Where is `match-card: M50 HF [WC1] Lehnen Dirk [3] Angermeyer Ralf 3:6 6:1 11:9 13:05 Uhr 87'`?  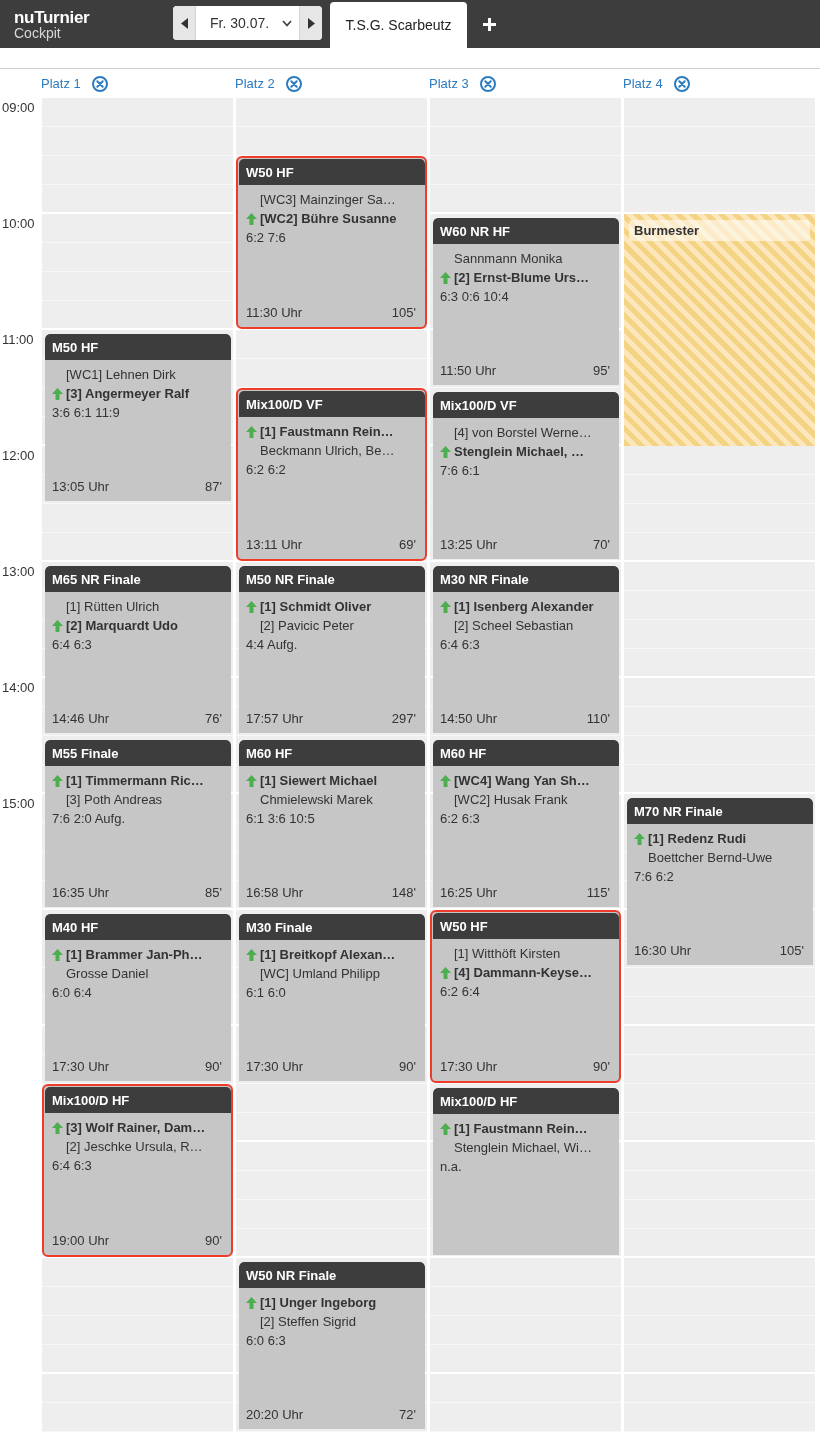
match-card: M50 HF [WC1] Lehnen Dirk [3] Angermeyer Ralf 3:6 6:1 11:9 13:05 Uhr 87' is located at coordinates (138, 417).